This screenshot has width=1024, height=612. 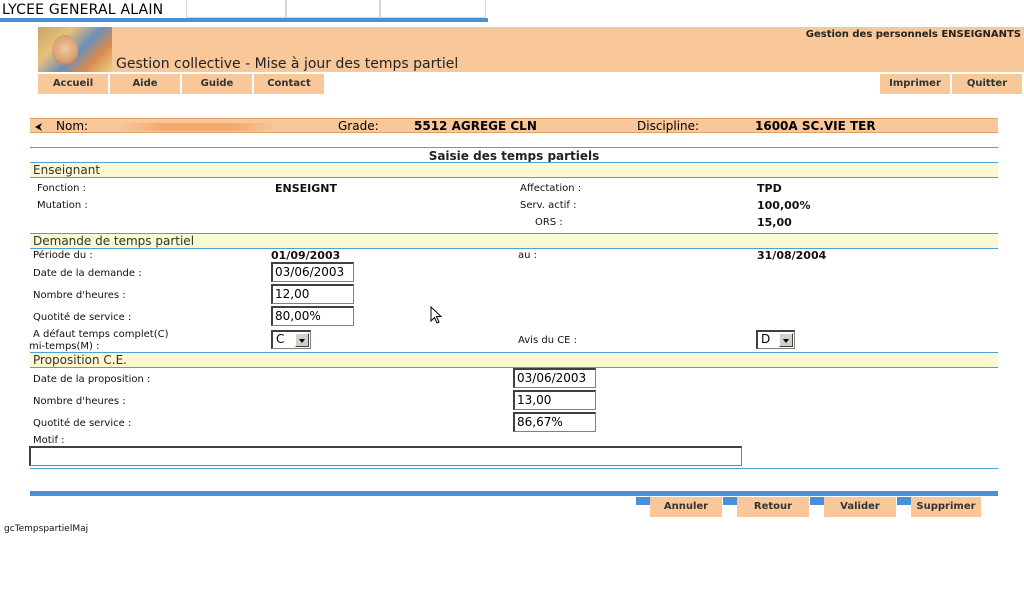 What do you see at coordinates (554, 422) in the screenshot?
I see `prop-quotite-input: 86,67%` at bounding box center [554, 422].